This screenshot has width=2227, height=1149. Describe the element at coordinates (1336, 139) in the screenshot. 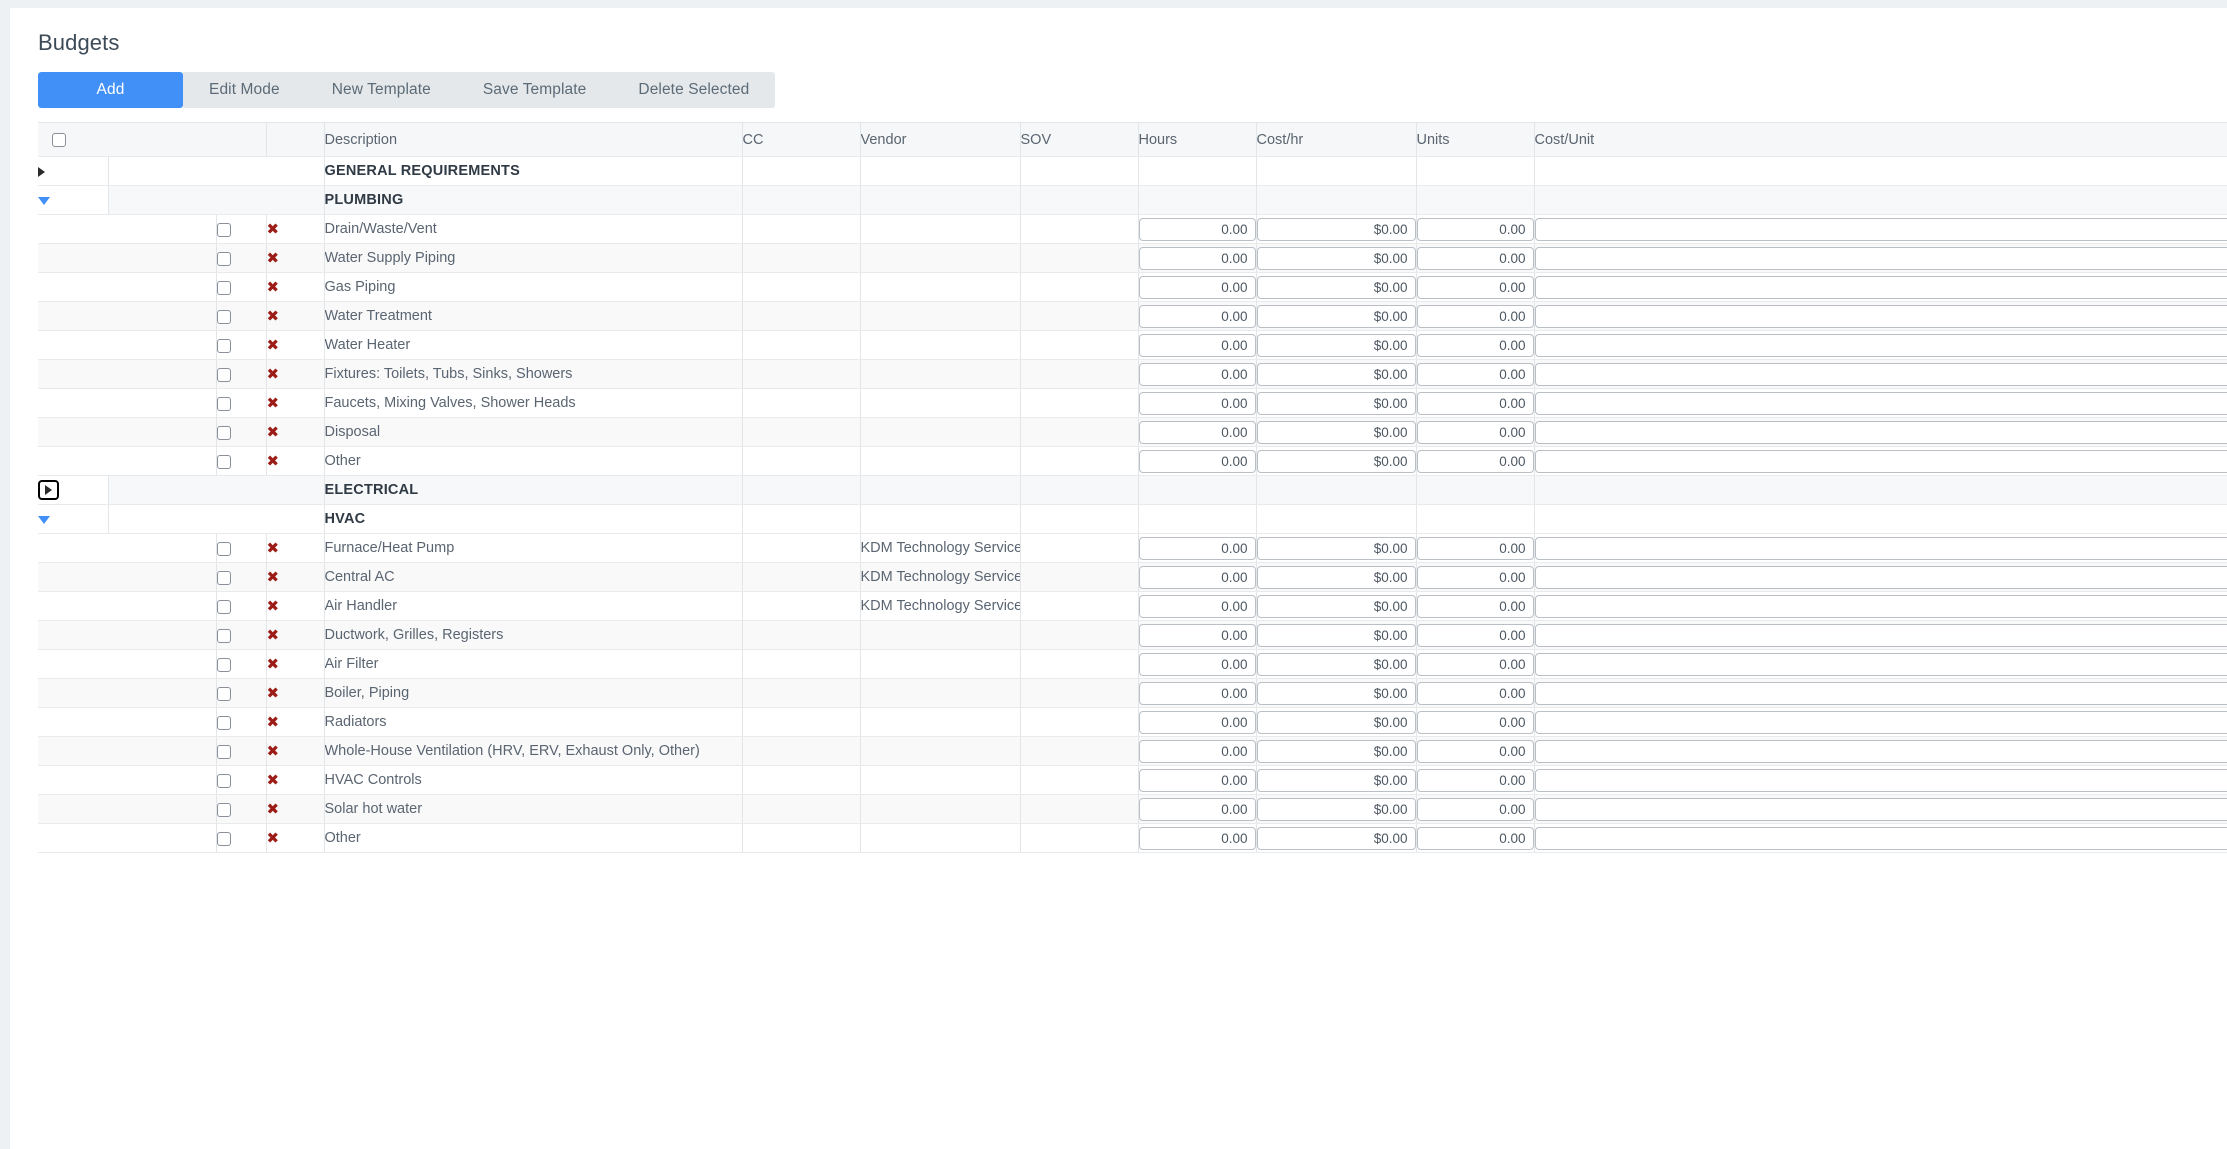

I see `header-cost-hr: Cost/hr` at that location.